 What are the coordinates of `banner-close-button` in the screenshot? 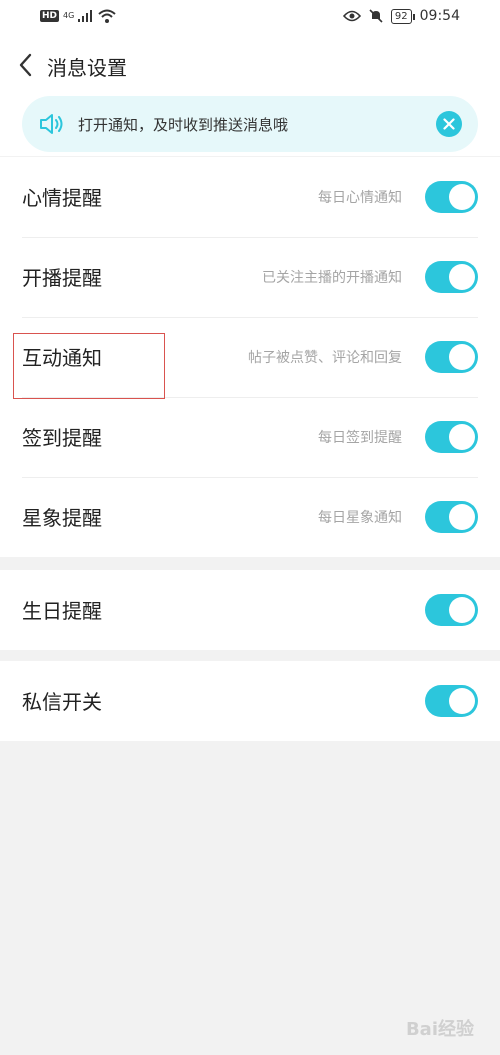 It's located at (449, 124).